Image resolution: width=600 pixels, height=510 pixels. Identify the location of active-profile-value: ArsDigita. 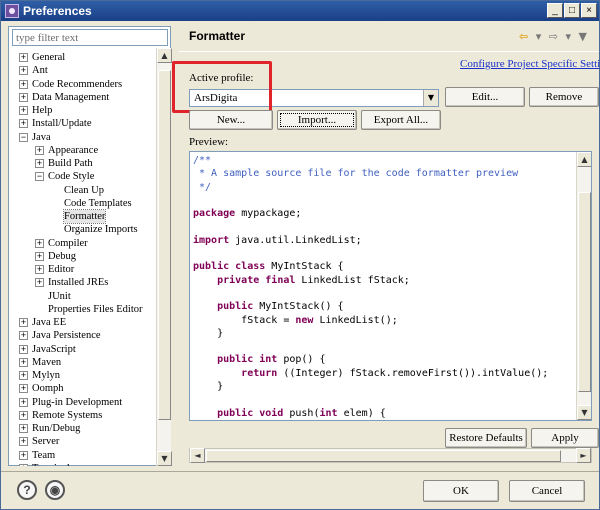
(216, 98).